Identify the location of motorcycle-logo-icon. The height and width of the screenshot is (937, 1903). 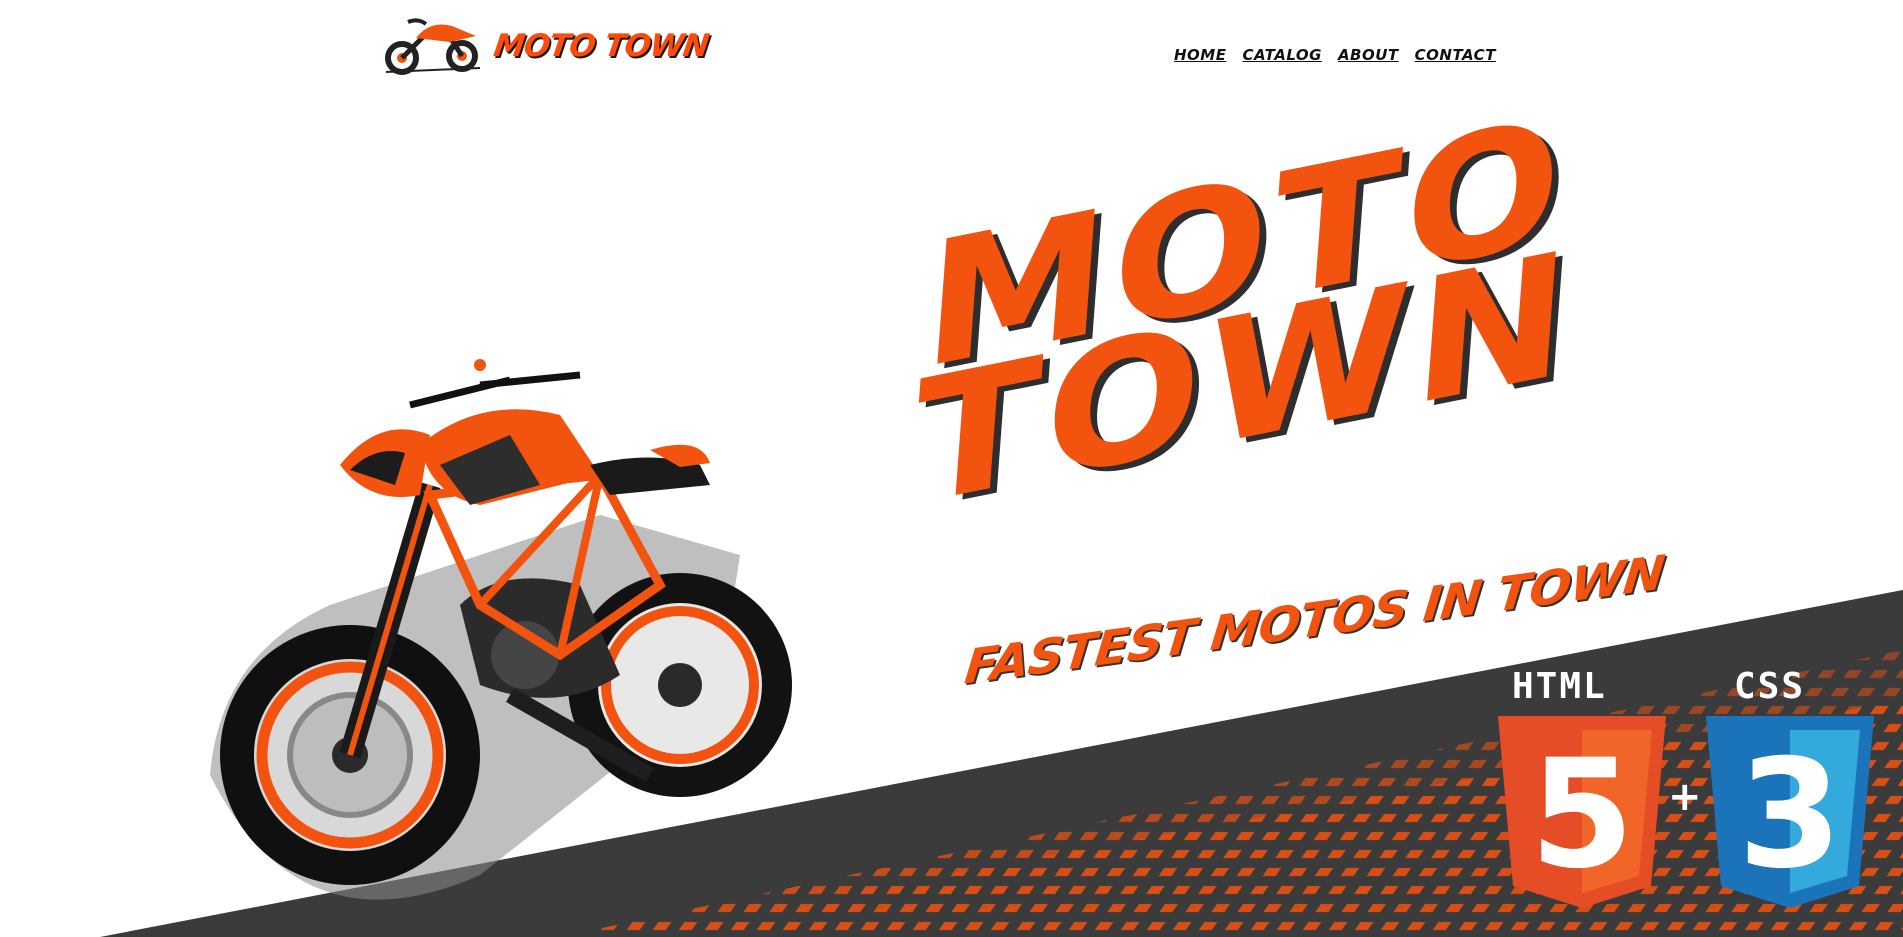
(433, 46).